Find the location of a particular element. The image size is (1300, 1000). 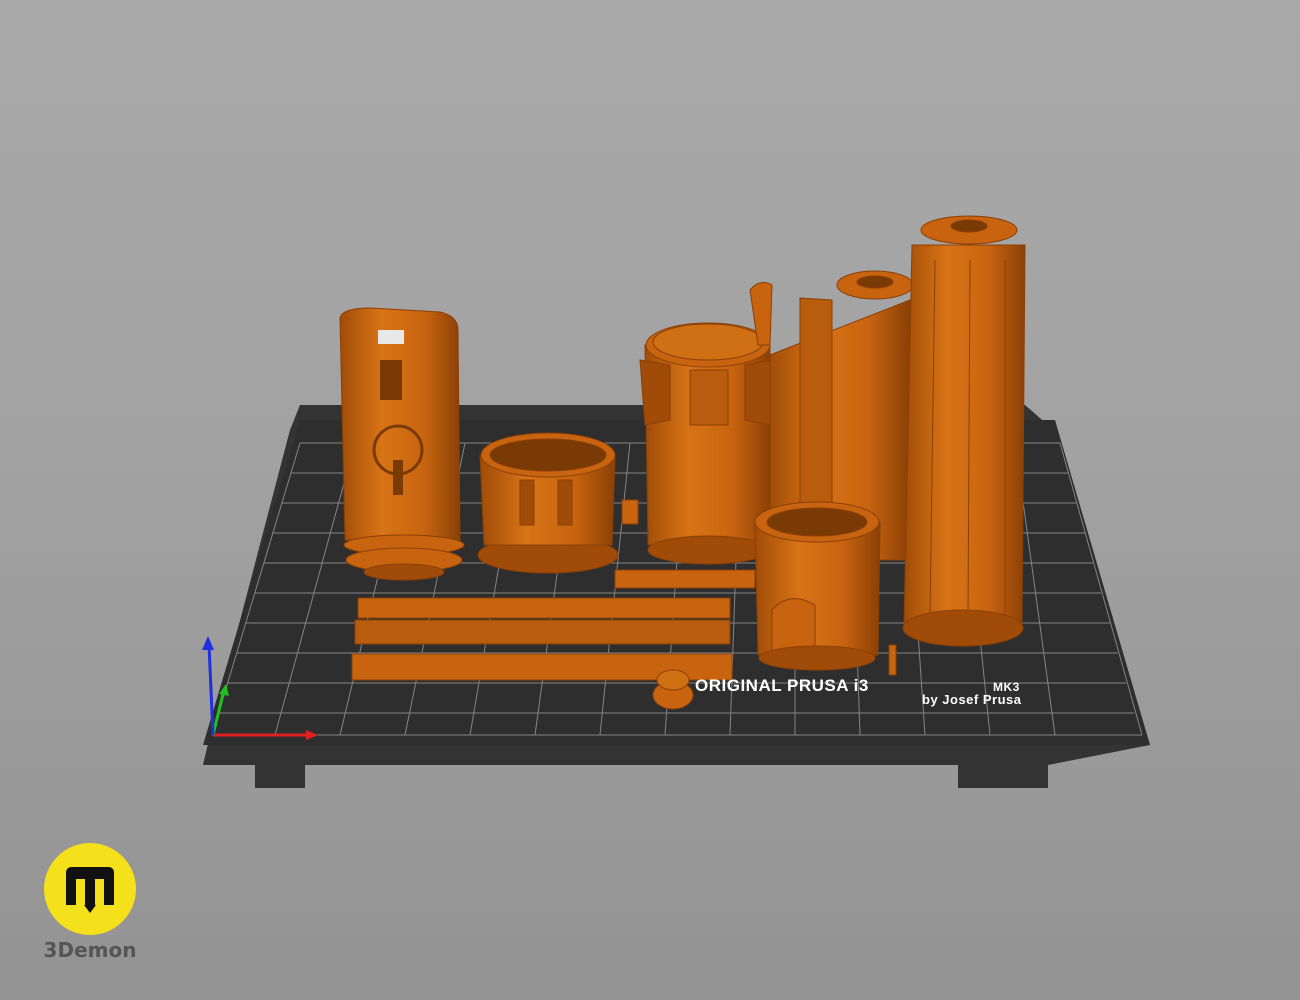

bed-label-subtitle: by Josef Prusa is located at coordinates (972, 699).